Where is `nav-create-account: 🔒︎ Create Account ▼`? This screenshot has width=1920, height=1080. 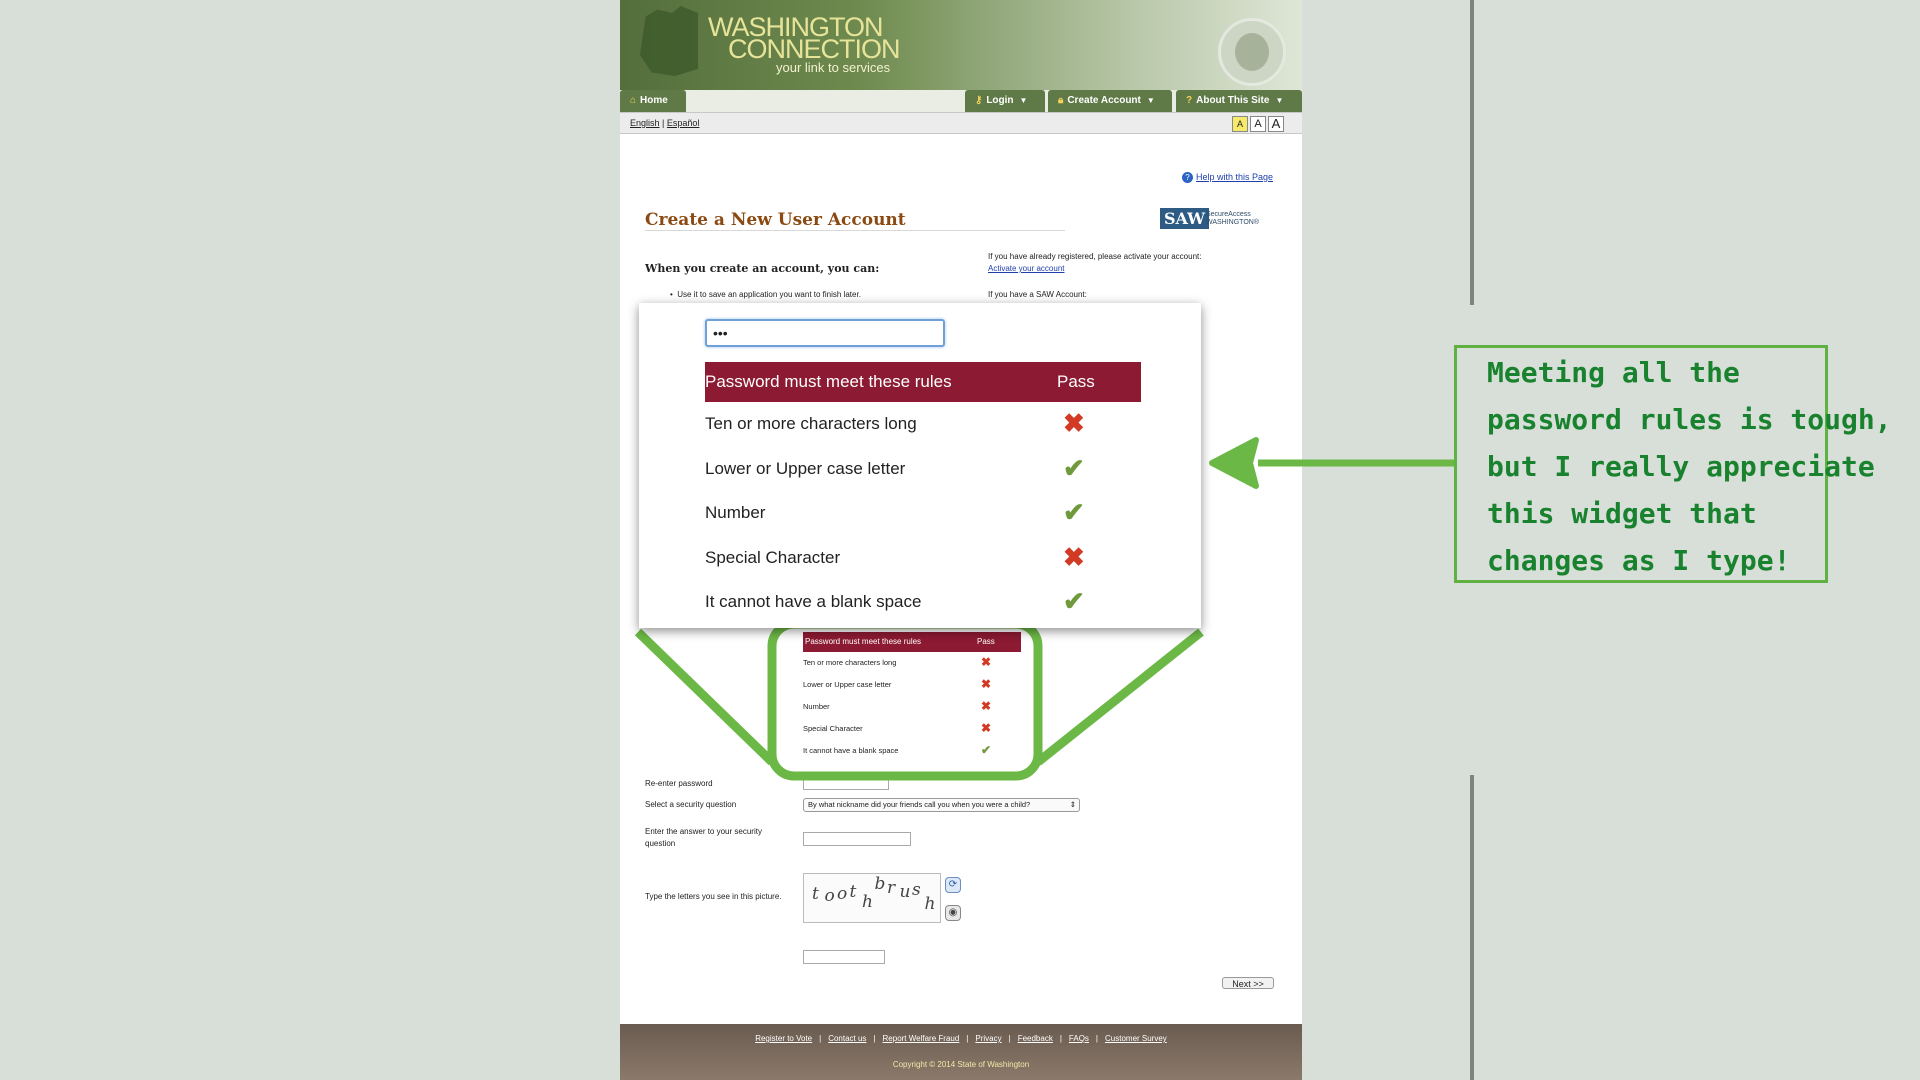
nav-create-account: 🔒︎ Create Account ▼ is located at coordinates (1110, 101).